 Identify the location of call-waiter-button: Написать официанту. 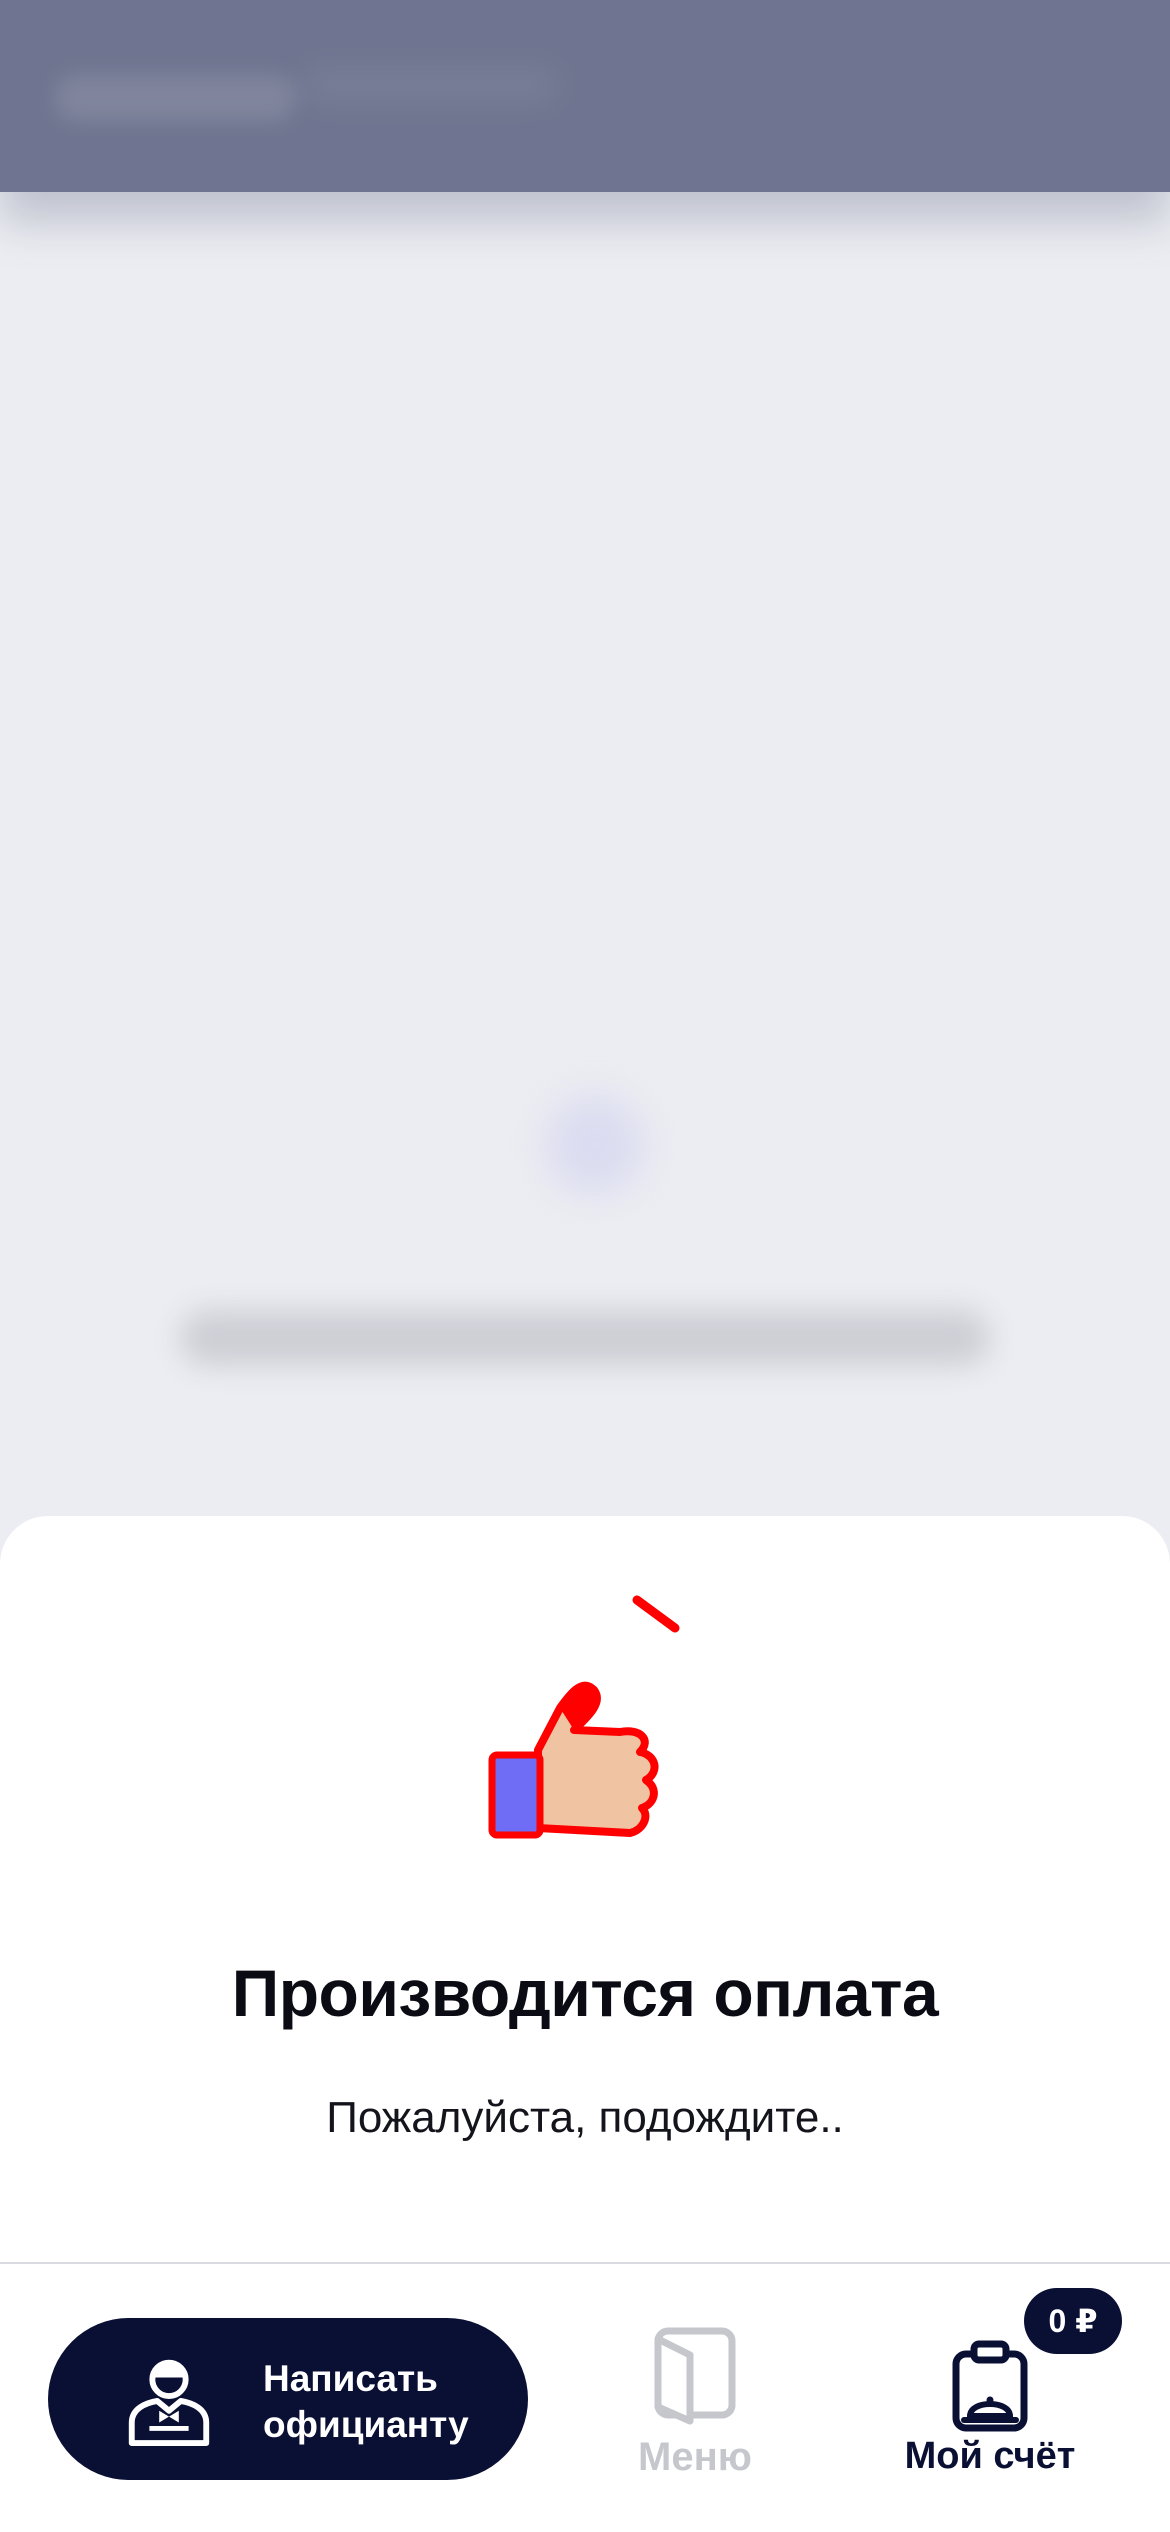
(288, 2399).